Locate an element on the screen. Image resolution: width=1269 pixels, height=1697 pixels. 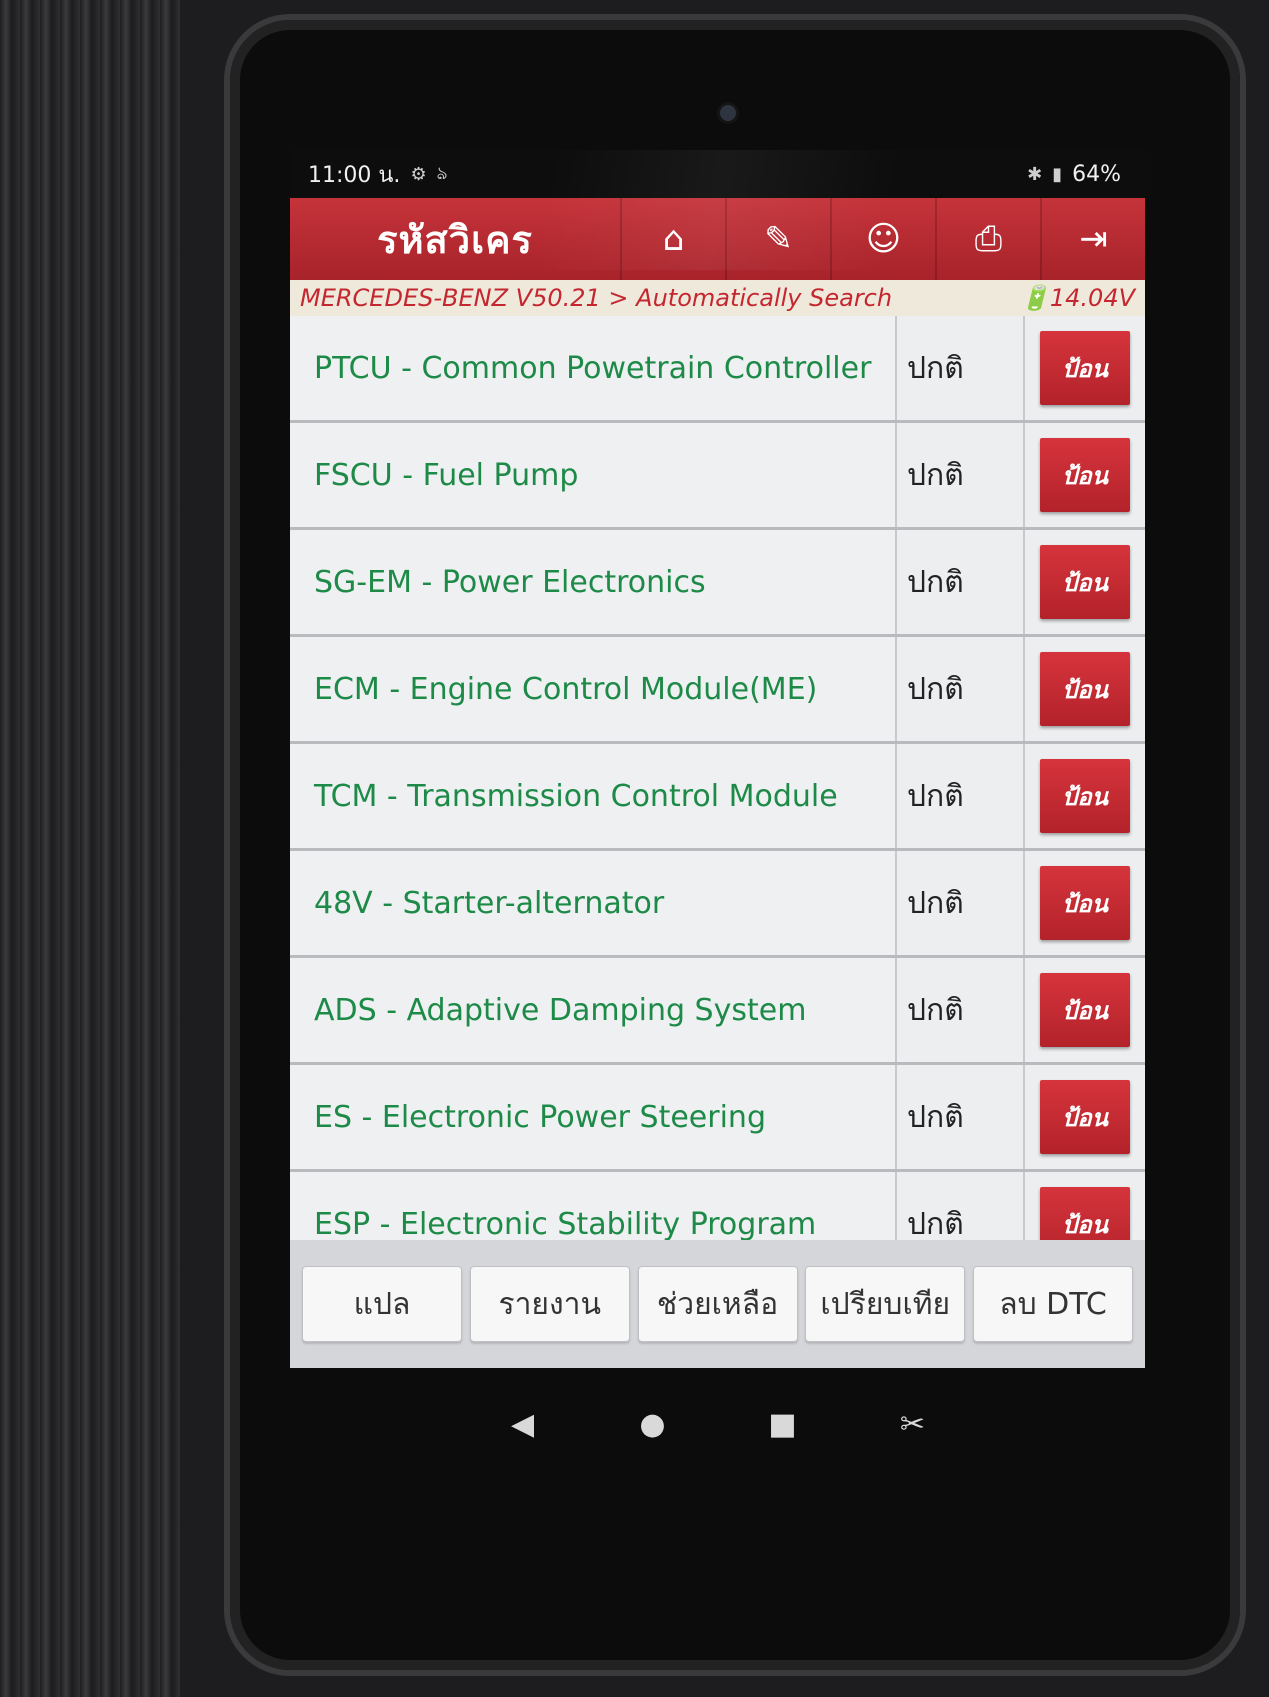
bottom-action-bar: แปล รายงาน ช่วยเหลือ เปรียบเทีย ลบ DTC is located at coordinates (717, 1304).